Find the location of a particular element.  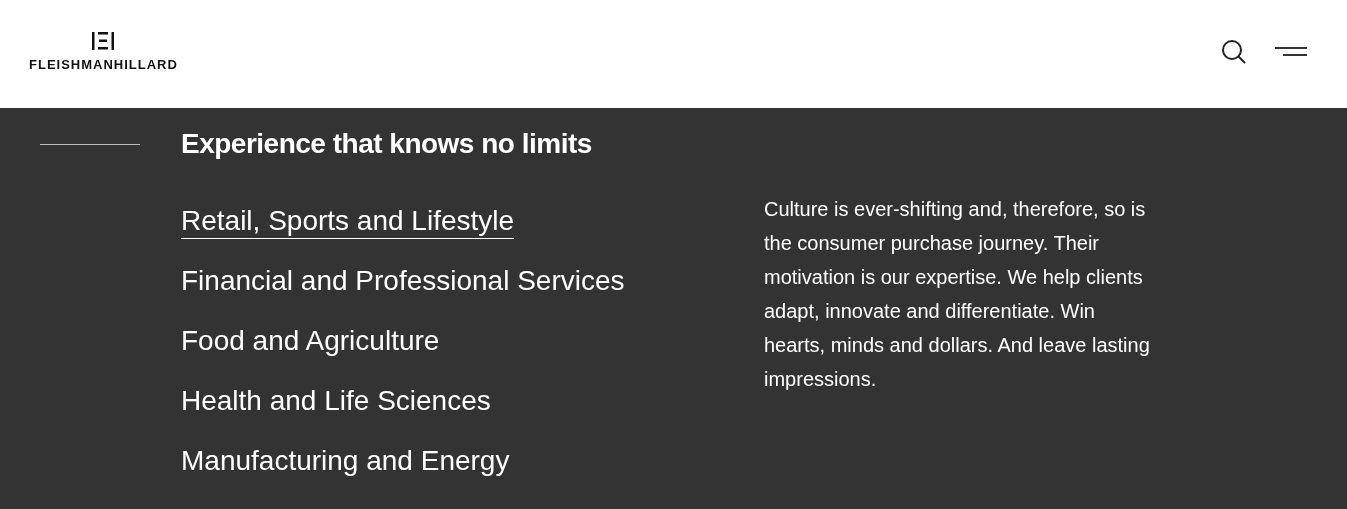

logo-icon is located at coordinates (103, 40).